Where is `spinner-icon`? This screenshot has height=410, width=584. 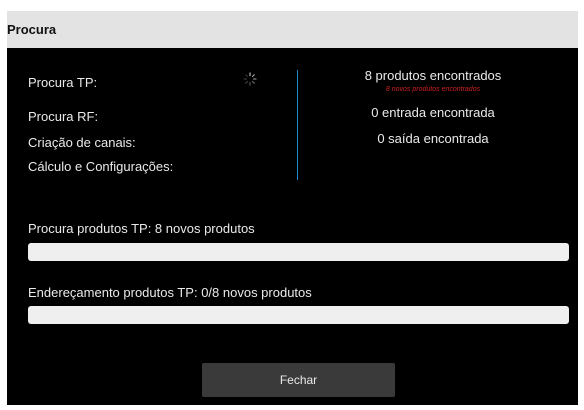 spinner-icon is located at coordinates (250, 79).